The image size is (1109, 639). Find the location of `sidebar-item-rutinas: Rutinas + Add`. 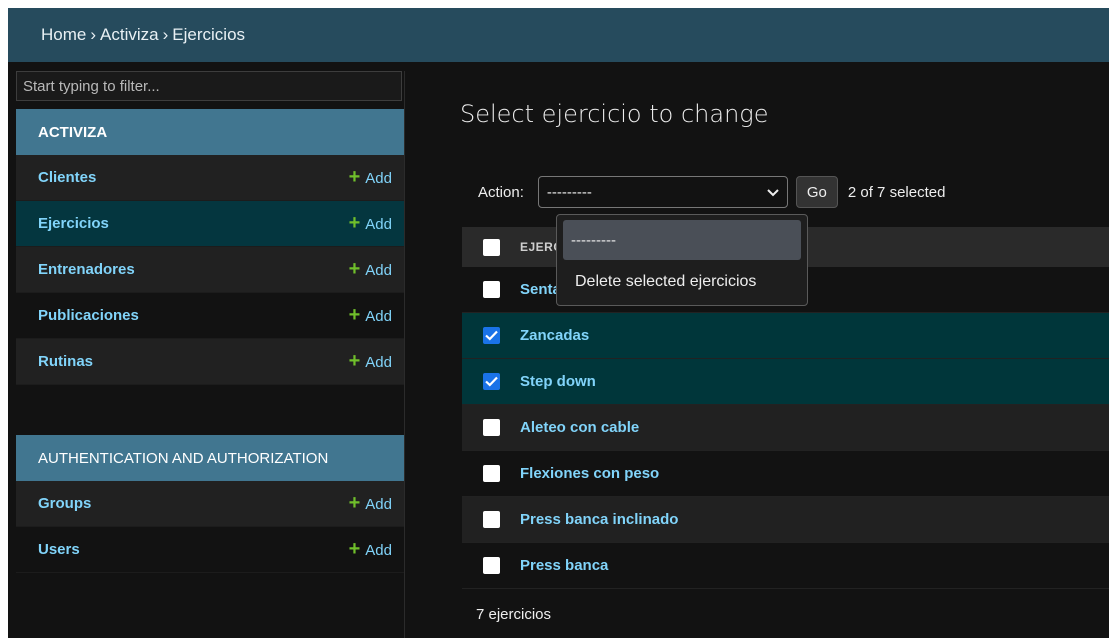

sidebar-item-rutinas: Rutinas + Add is located at coordinates (210, 362).